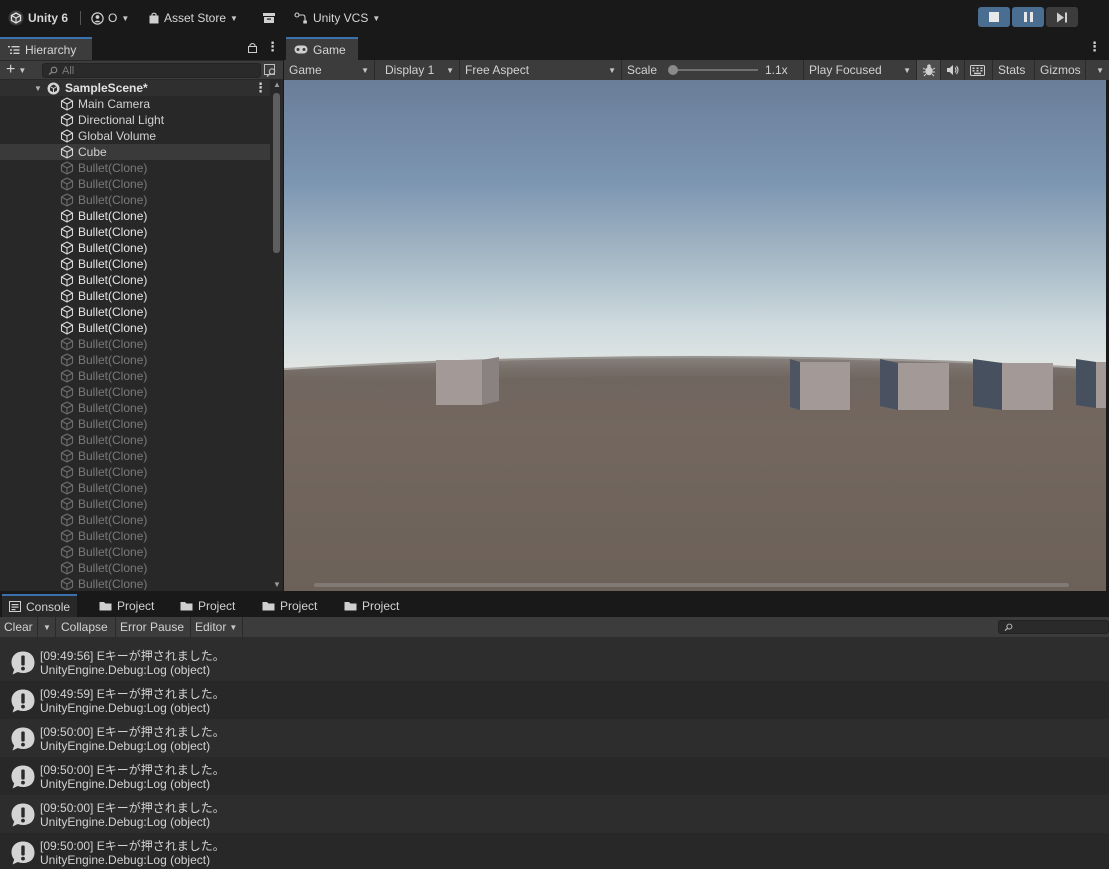 The image size is (1109, 869). Describe the element at coordinates (276, 335) in the screenshot. I see `hierarchy-scrollbar: ▲ ▼` at that location.